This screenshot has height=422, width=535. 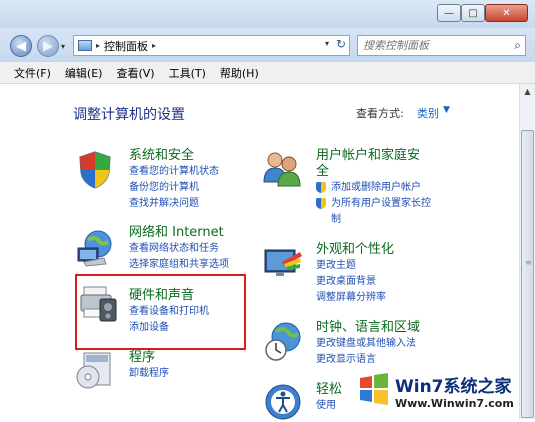 What do you see at coordinates (329, 390) in the screenshot?
I see `category-title: 轻松` at bounding box center [329, 390].